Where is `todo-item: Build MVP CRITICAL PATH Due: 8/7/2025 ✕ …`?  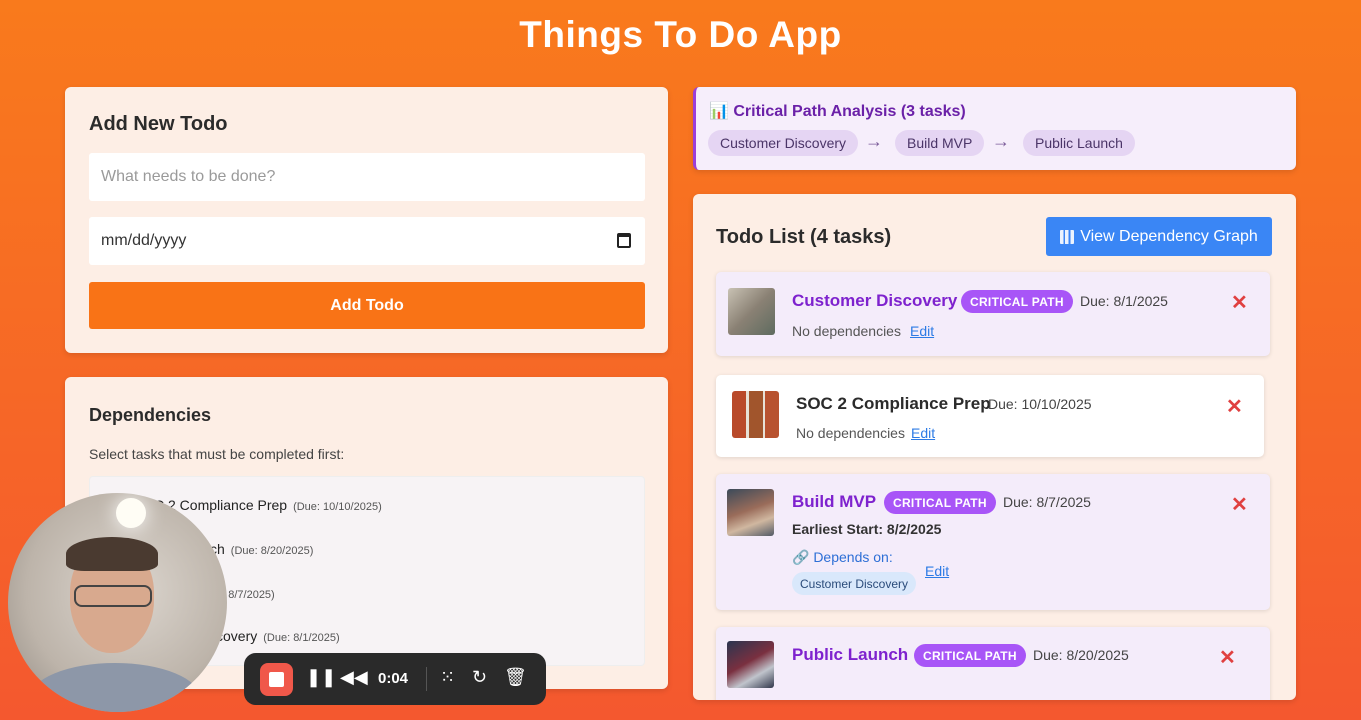 todo-item: Build MVP CRITICAL PATH Due: 8/7/2025 ✕ … is located at coordinates (993, 542).